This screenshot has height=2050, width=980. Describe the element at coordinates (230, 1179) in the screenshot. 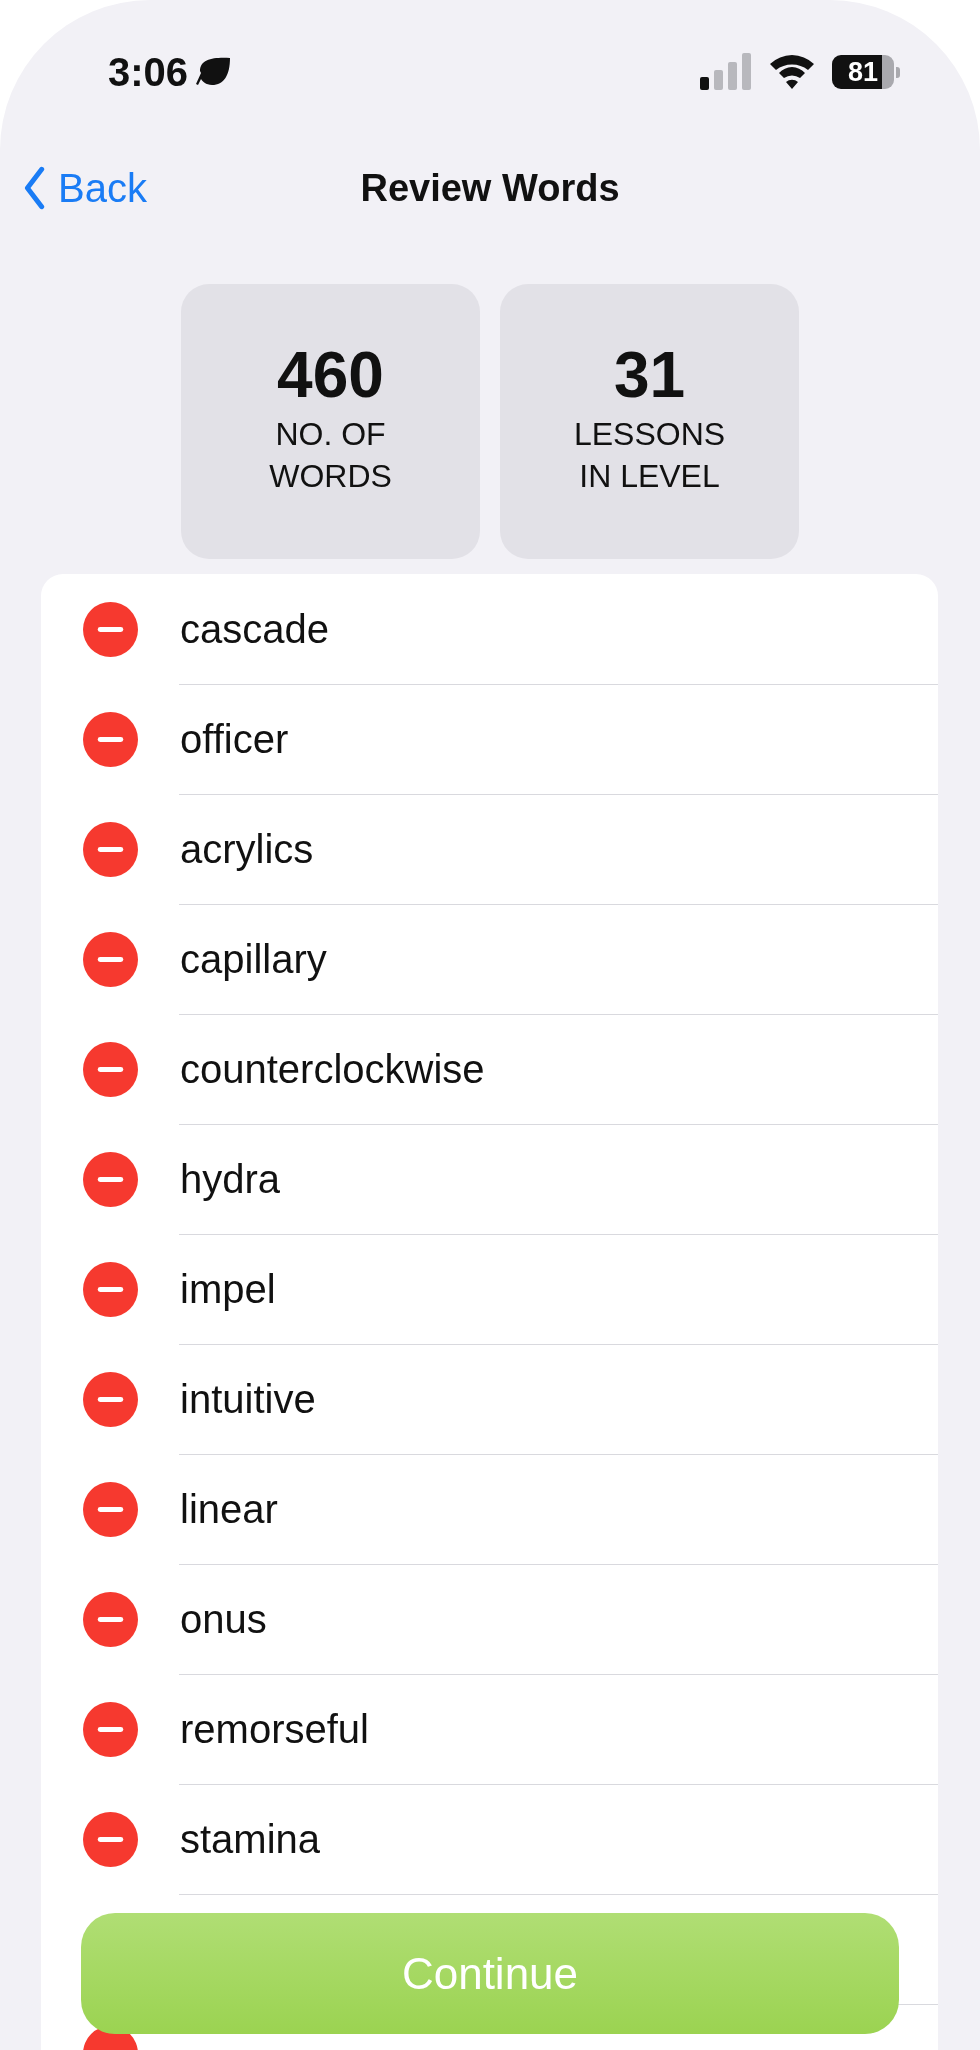

I see `word-text: hydra` at that location.